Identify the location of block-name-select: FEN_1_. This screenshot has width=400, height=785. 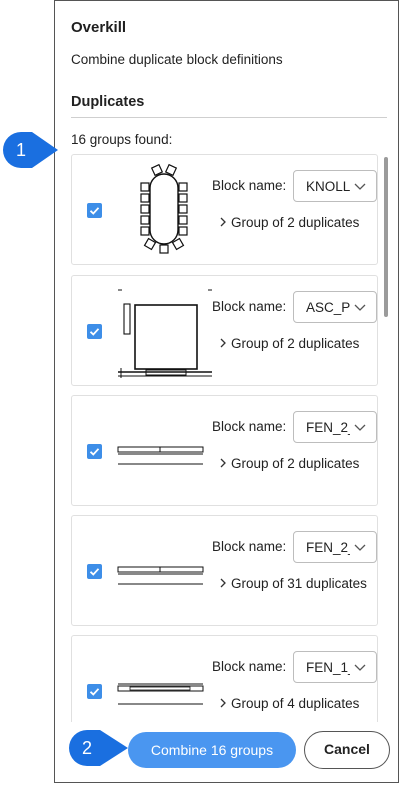
(335, 667).